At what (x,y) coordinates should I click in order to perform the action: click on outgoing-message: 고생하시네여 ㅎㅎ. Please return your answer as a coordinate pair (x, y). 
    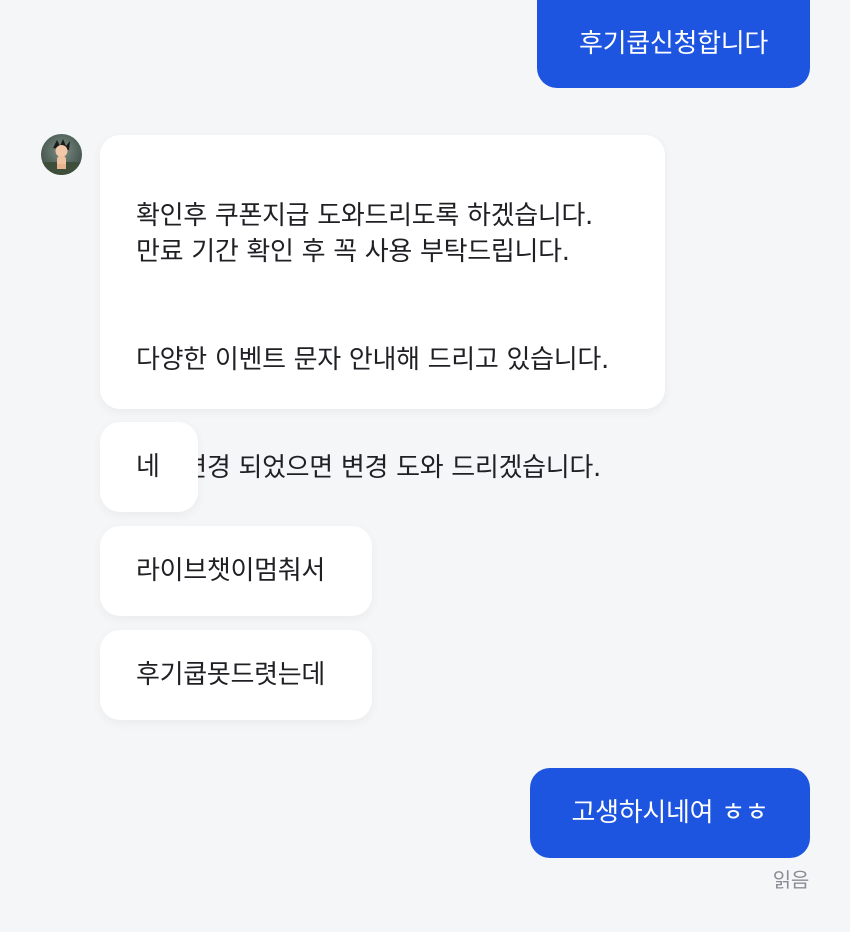
    Looking at the image, I should click on (670, 813).